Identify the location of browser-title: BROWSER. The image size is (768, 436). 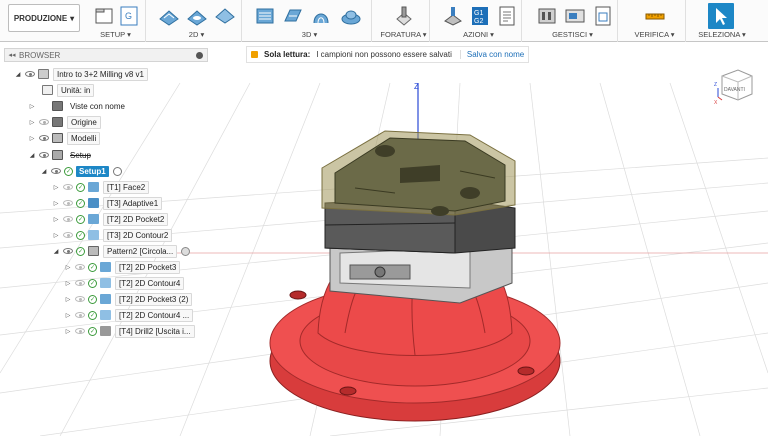
(40, 55).